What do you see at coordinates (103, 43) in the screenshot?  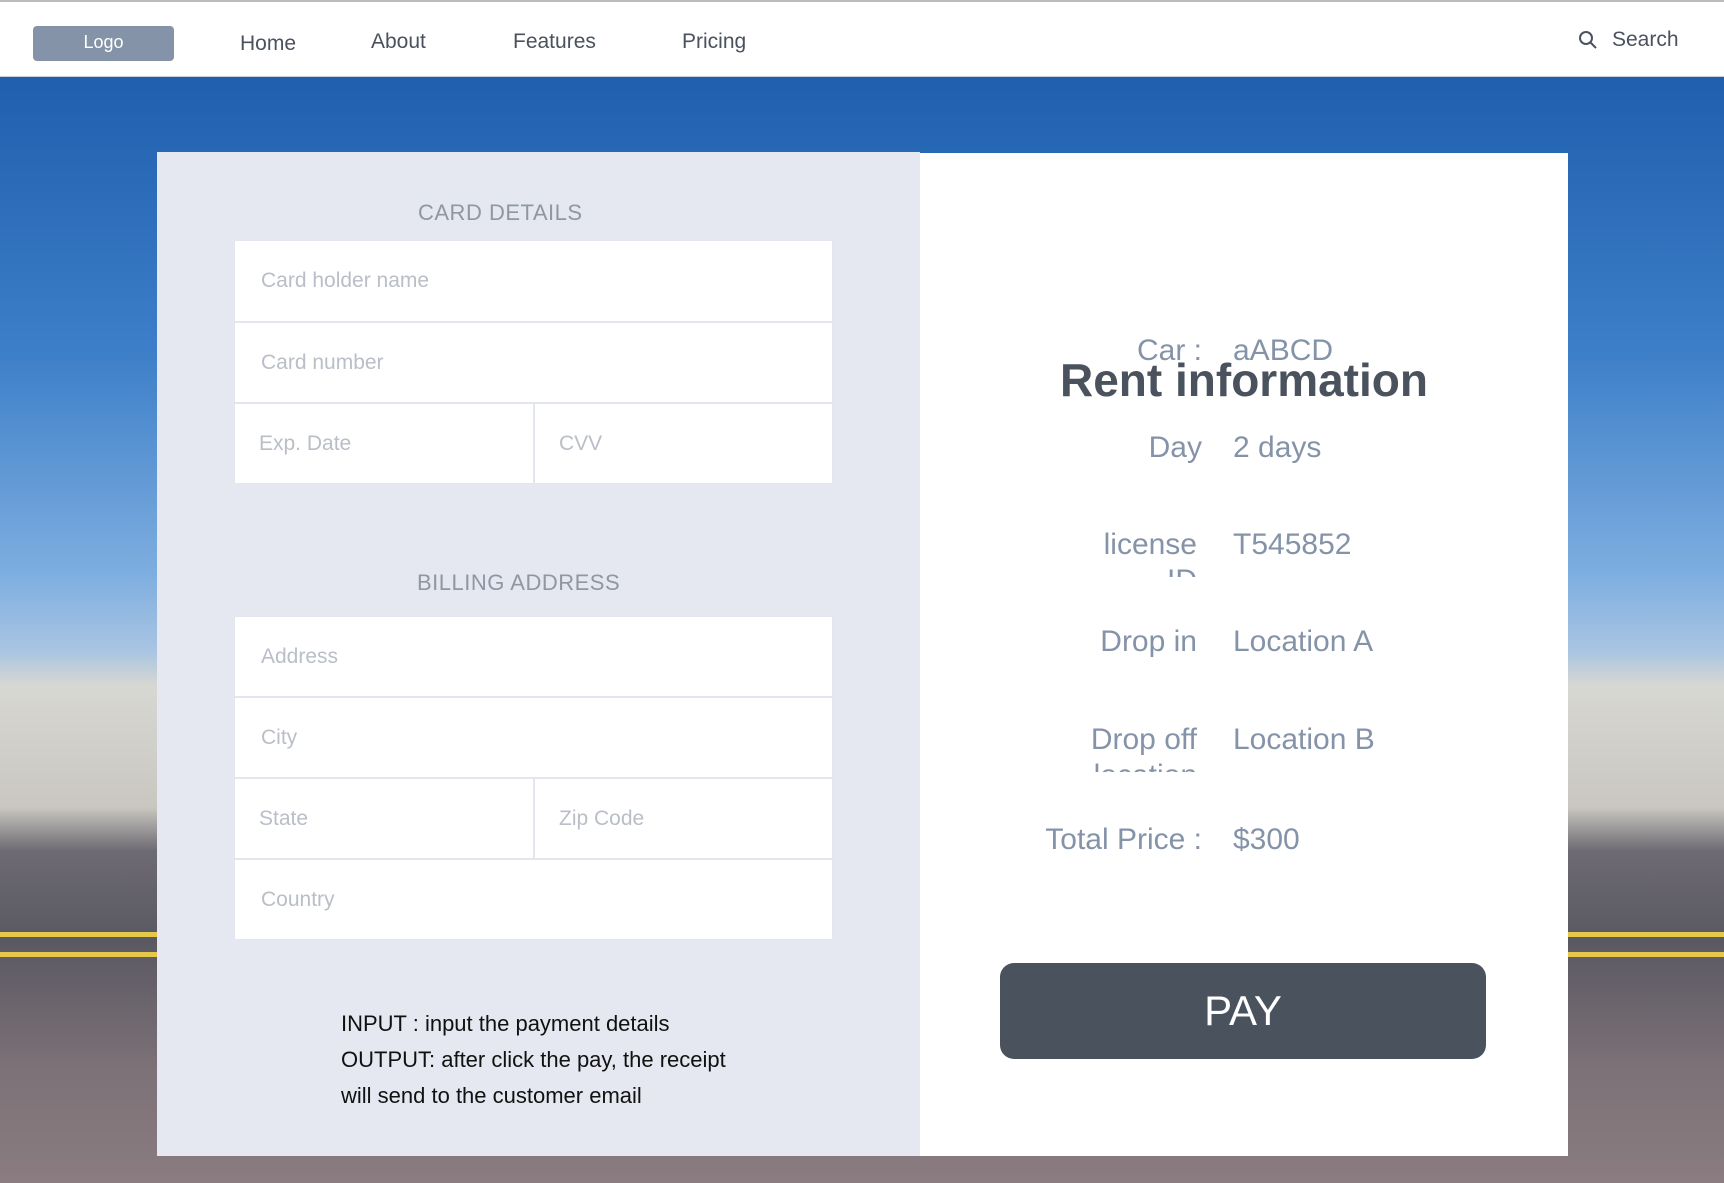 I see `logo: Logo` at bounding box center [103, 43].